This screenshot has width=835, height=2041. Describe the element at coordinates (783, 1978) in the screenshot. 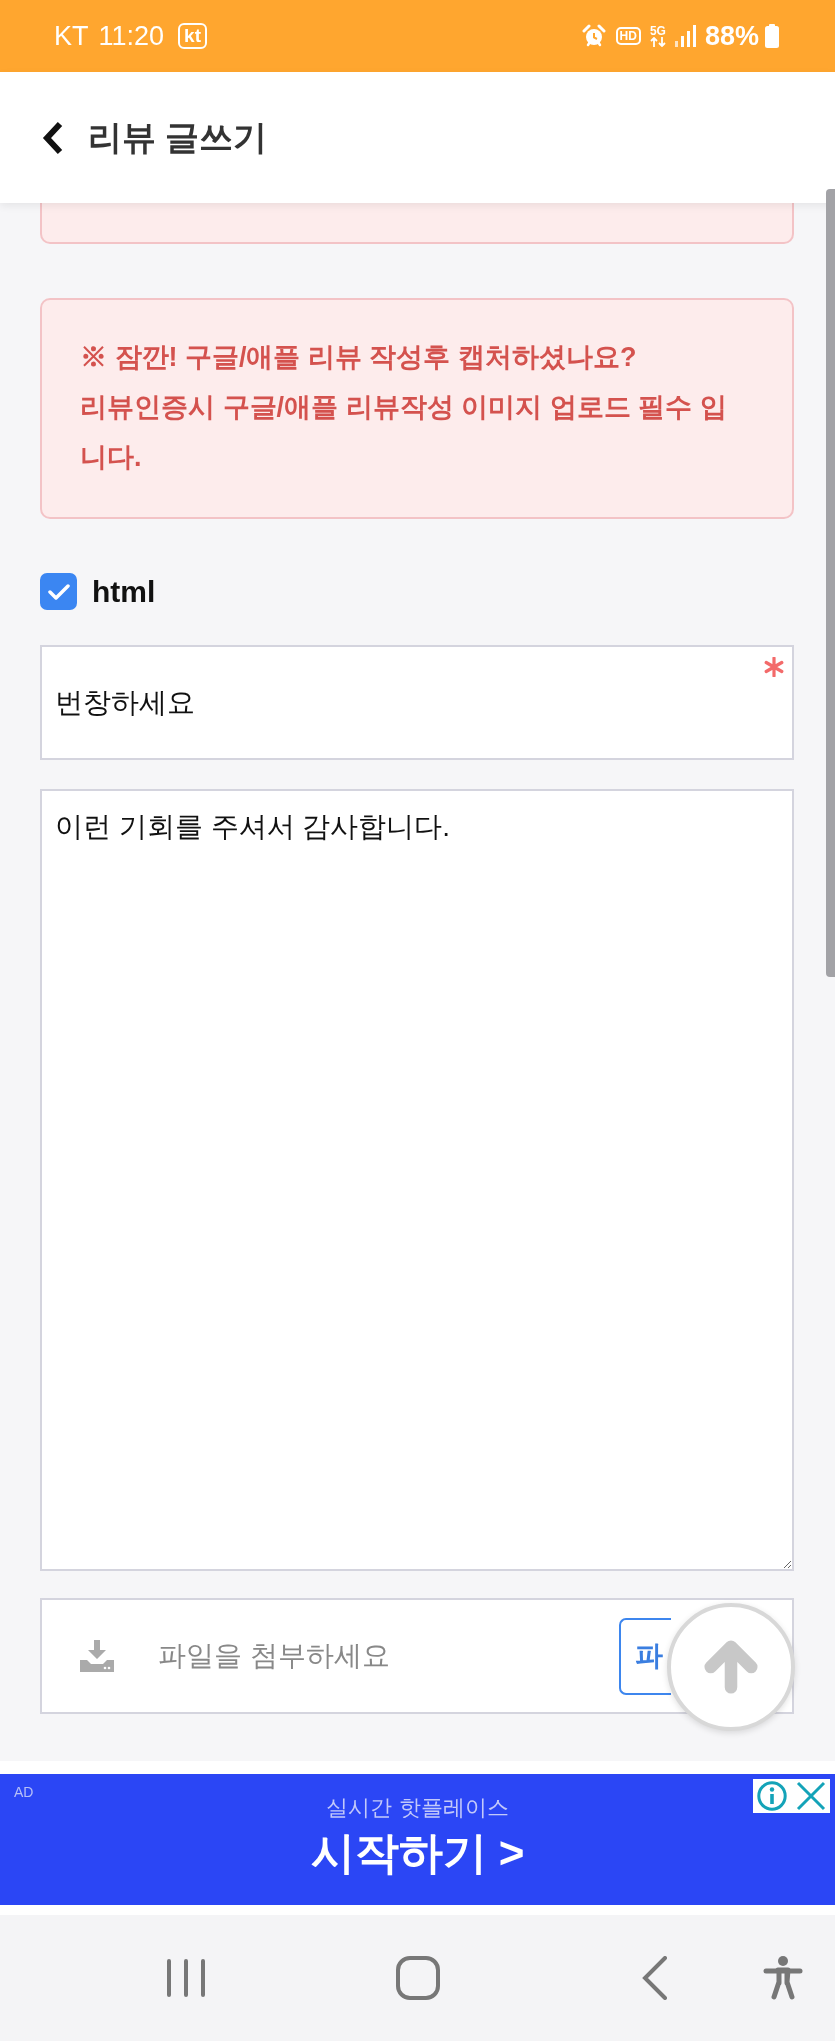

I see `accessibility-icon` at that location.